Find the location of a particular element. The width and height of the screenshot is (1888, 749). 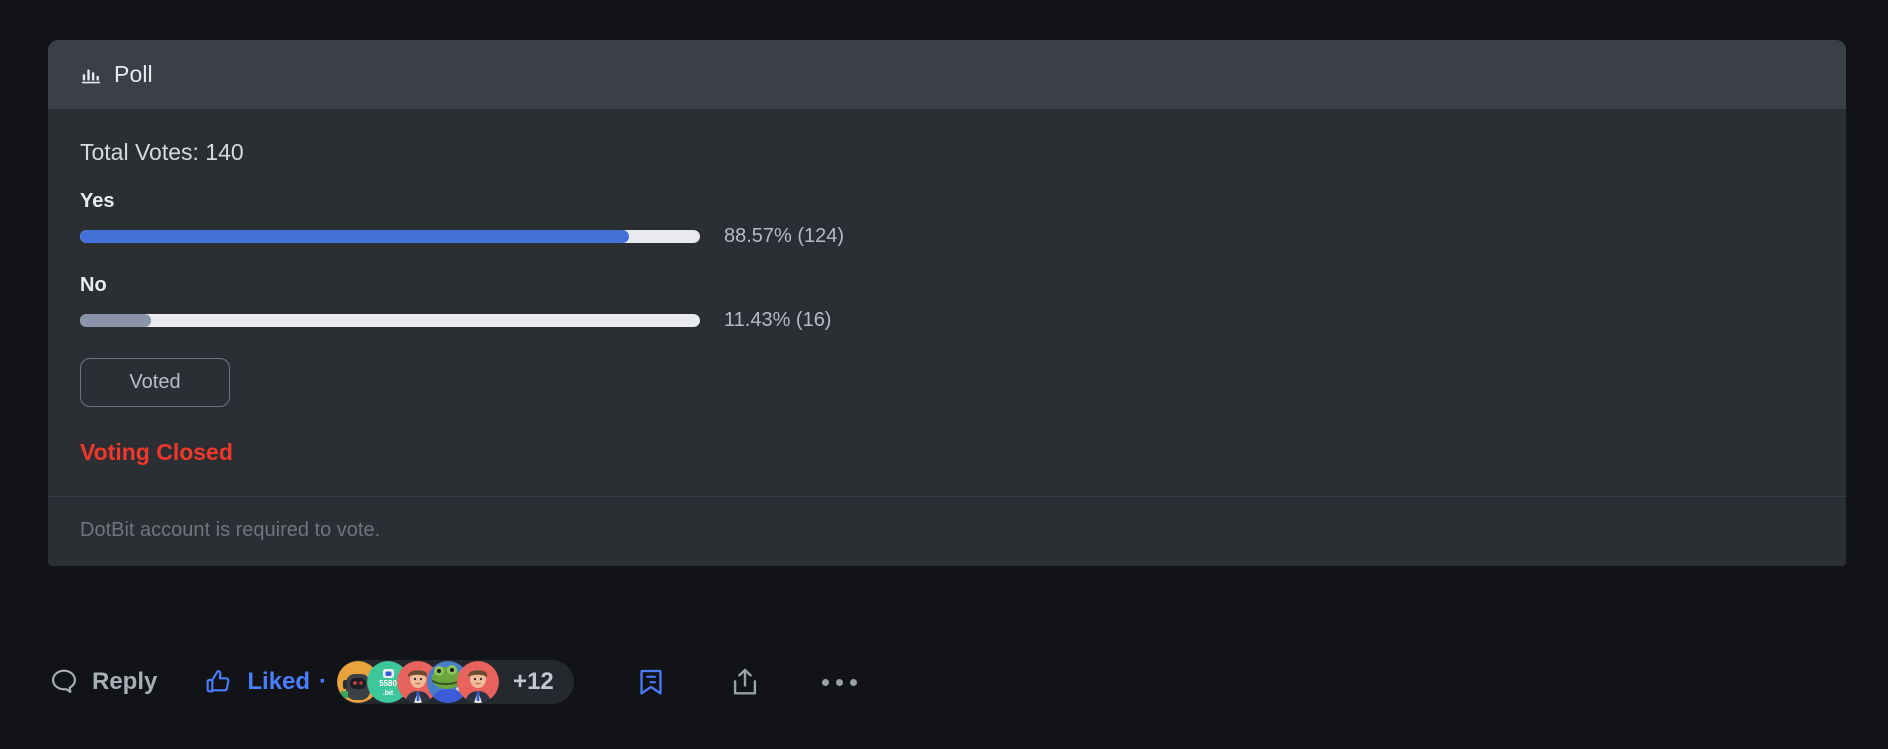

reply-label: Reply is located at coordinates (125, 681).